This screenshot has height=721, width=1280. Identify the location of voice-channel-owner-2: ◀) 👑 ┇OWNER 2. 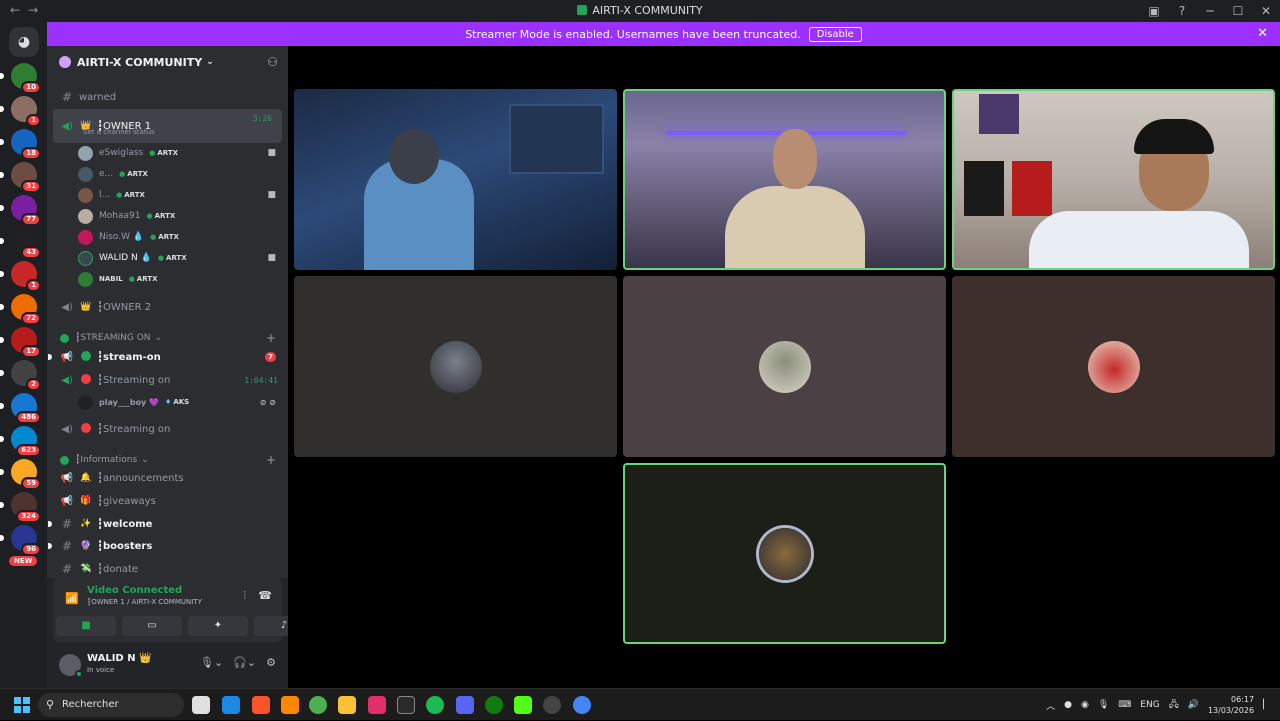
(167, 307).